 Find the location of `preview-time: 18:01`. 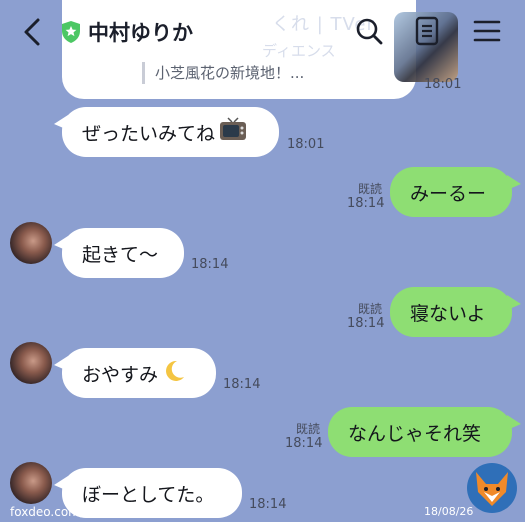

preview-time: 18:01 is located at coordinates (443, 84).